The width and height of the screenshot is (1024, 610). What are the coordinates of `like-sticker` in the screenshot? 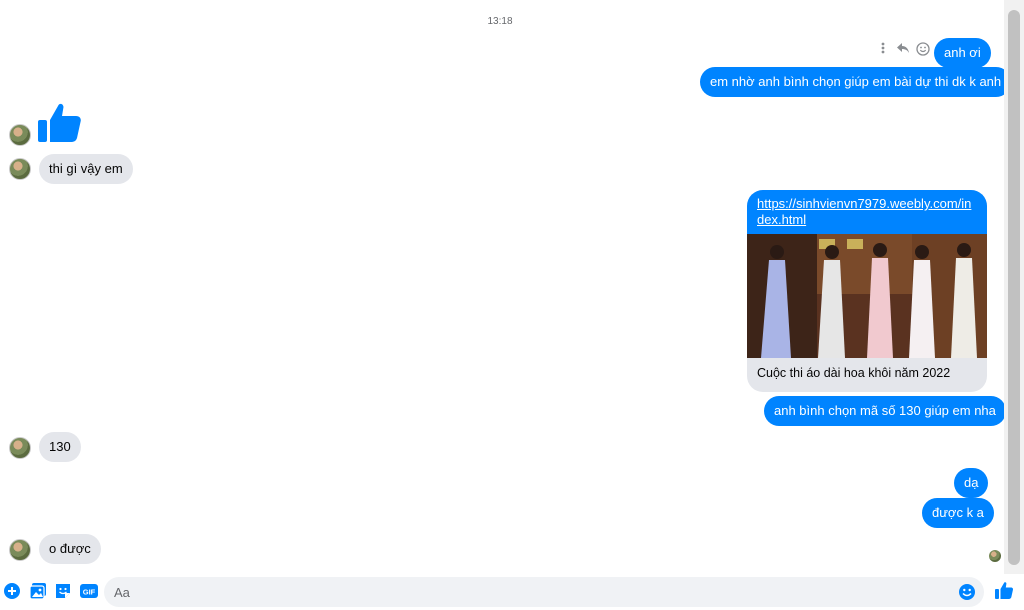 It's located at (60, 124).